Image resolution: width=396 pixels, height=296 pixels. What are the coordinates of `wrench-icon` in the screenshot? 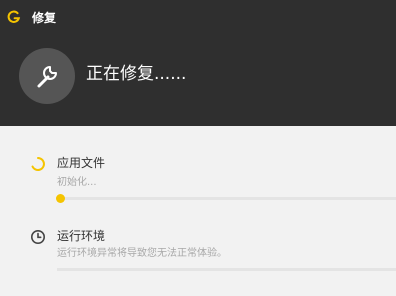 It's located at (47, 77).